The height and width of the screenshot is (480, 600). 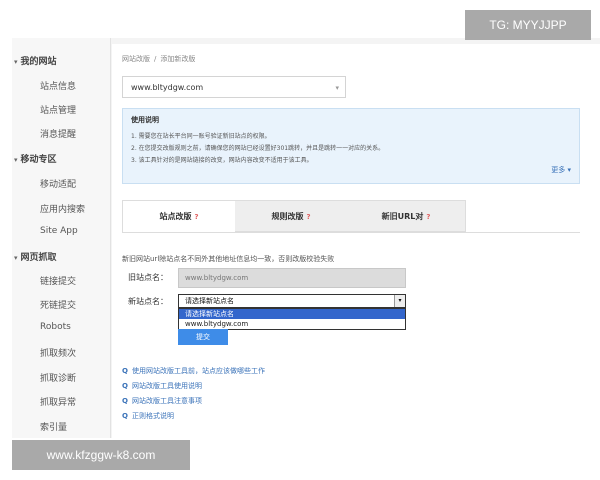 I want to click on new-site-dropdown: 请选择新站点名 www.bltydgw.com, so click(x=292, y=319).